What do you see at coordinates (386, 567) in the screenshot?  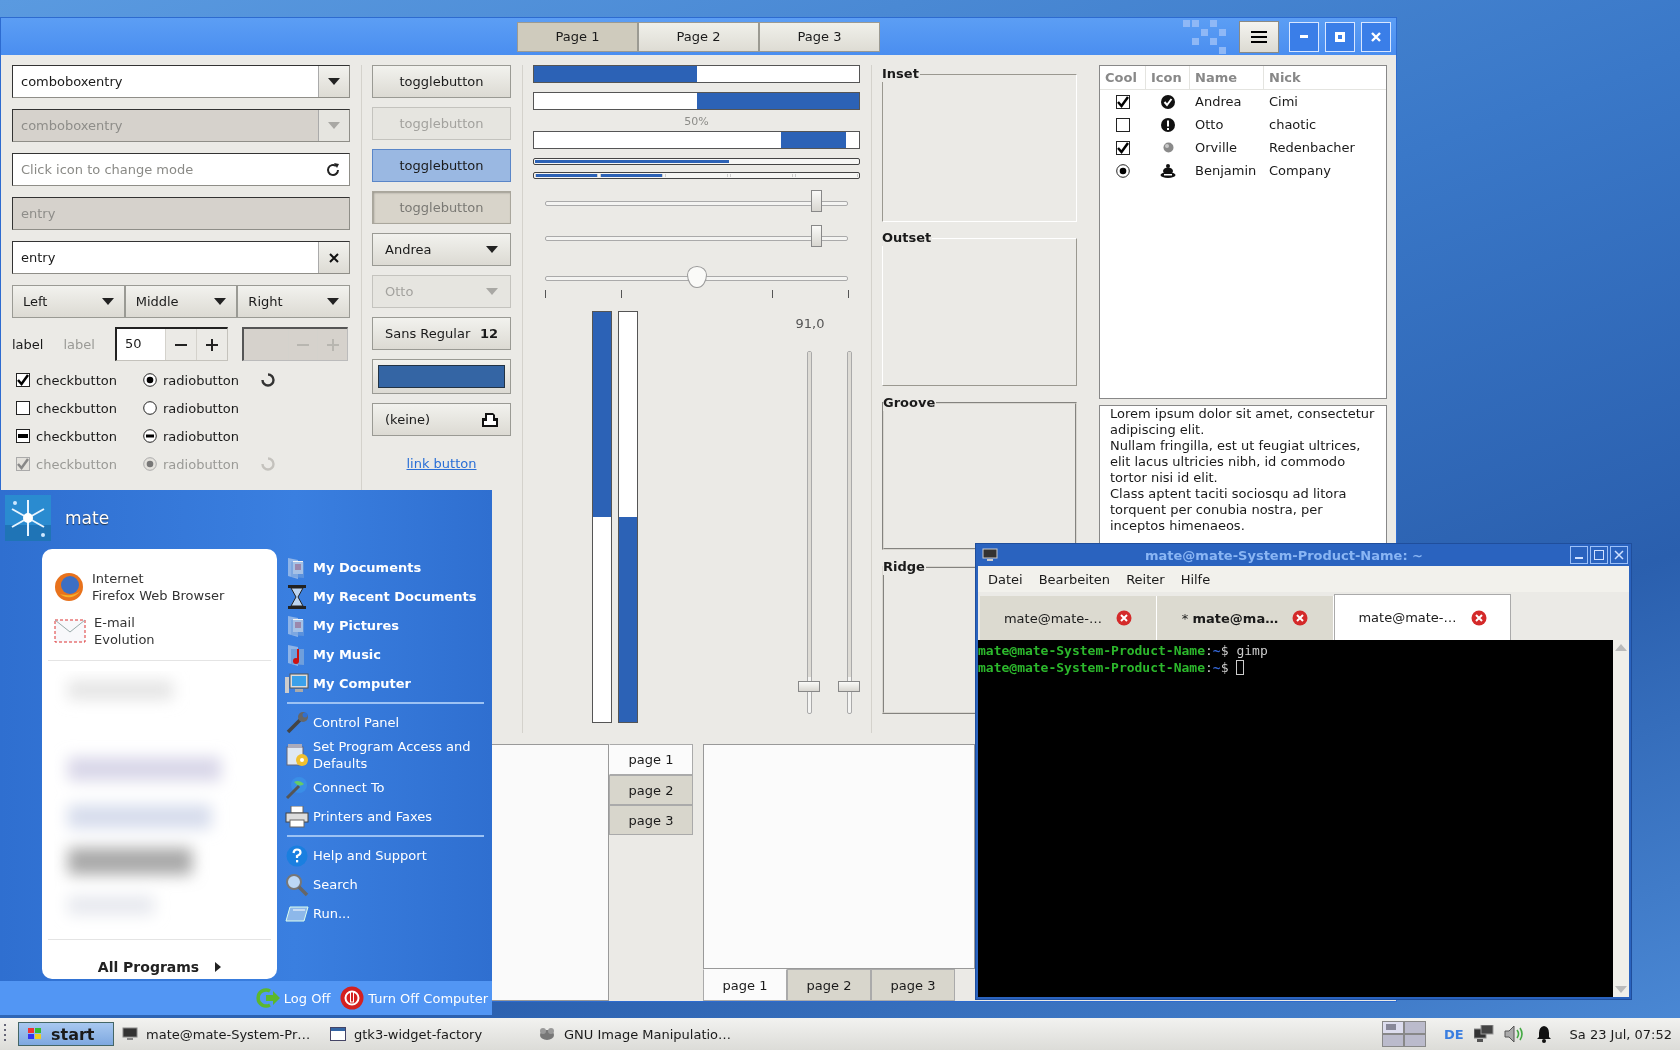 I see `menu-item: My Documents` at bounding box center [386, 567].